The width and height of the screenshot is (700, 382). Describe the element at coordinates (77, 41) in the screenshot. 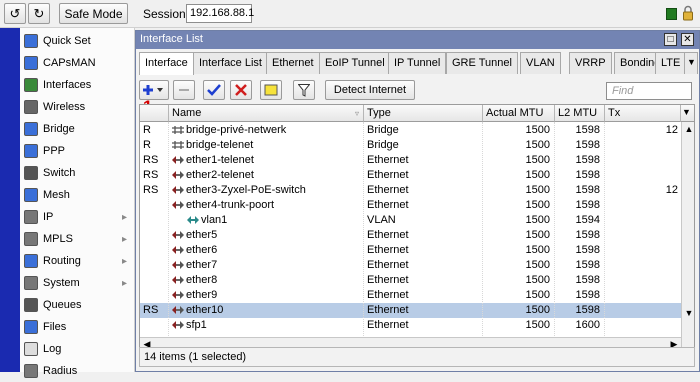

I see `sidebar-item-quick-set: Quick Set` at that location.